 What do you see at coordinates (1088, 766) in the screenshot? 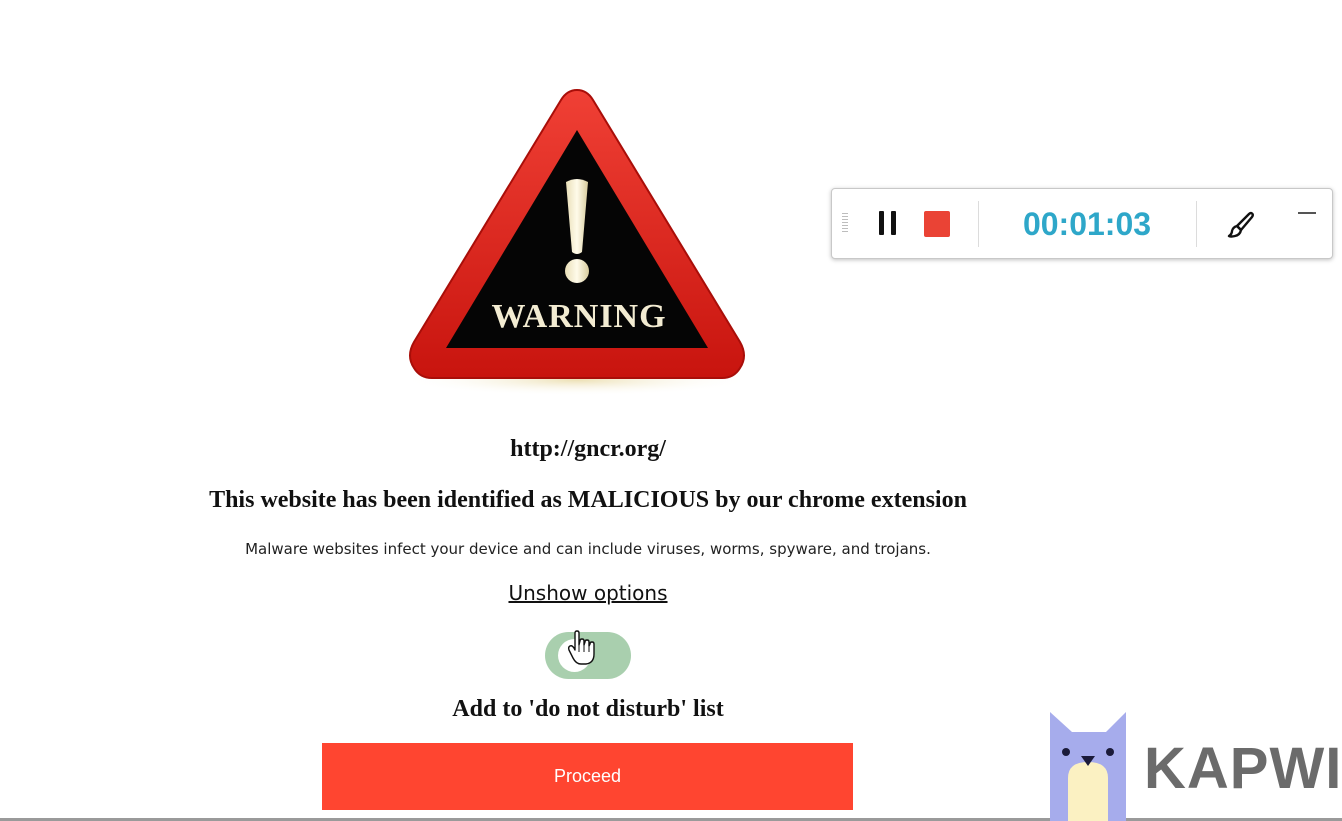
I see `kapwing-mascot-icon` at bounding box center [1088, 766].